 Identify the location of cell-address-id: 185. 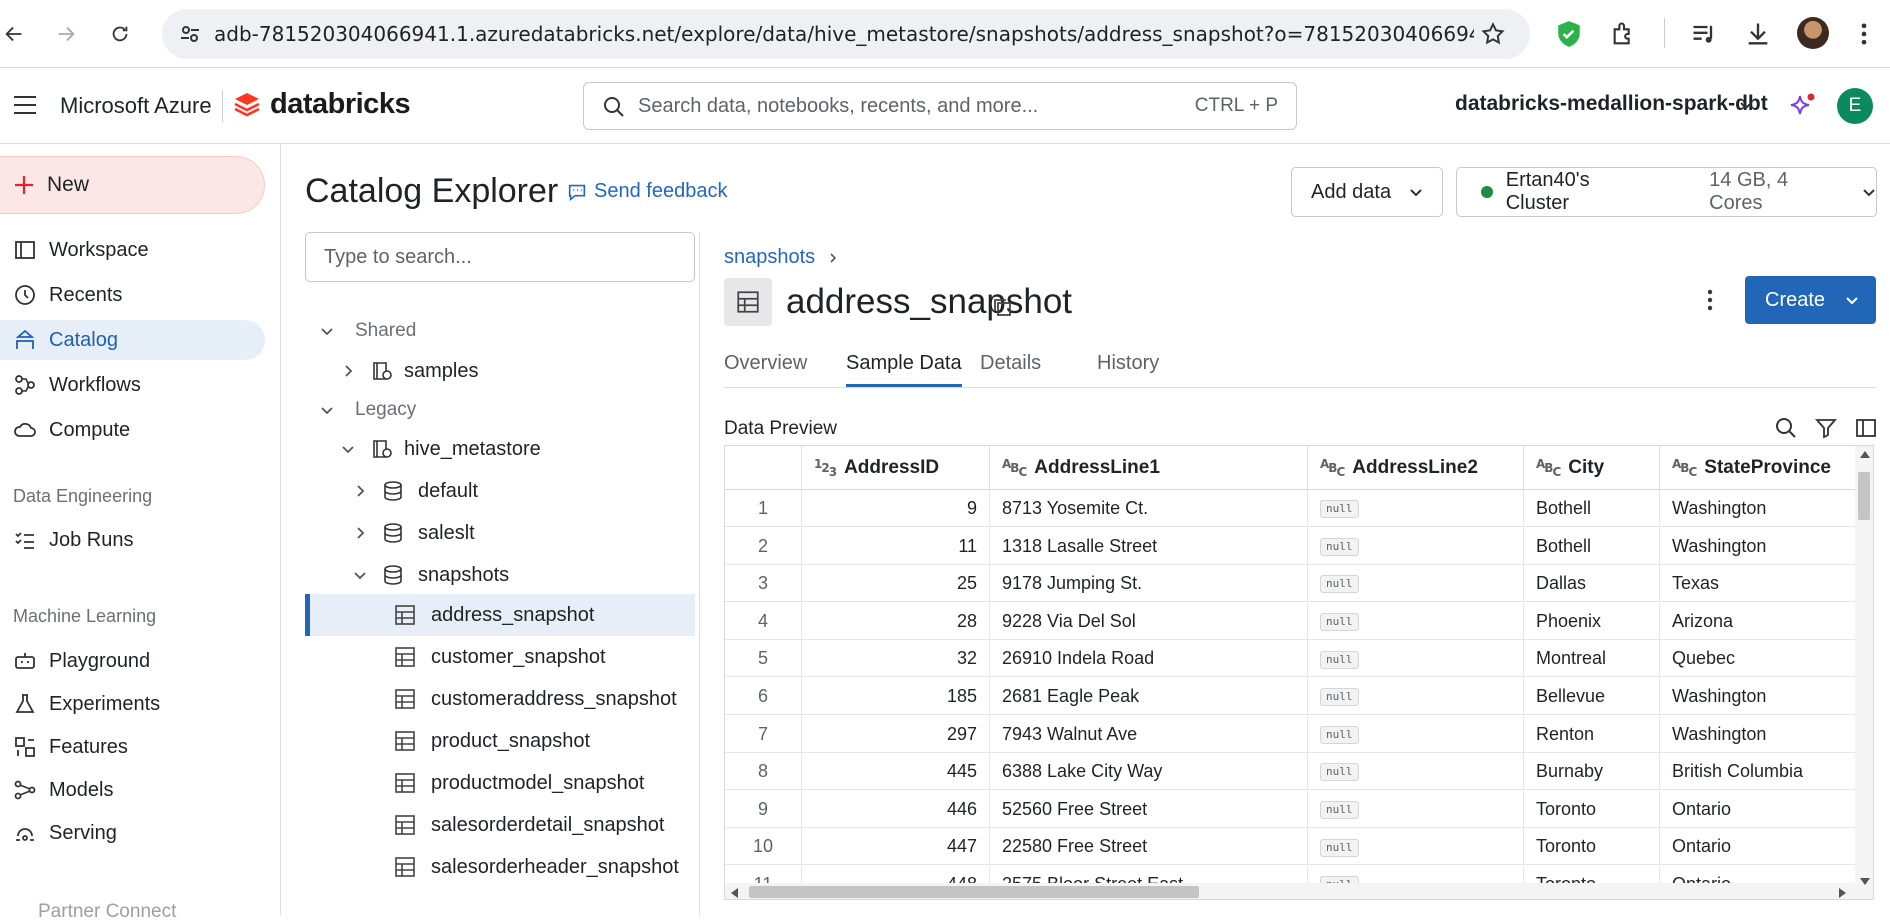
(896, 696).